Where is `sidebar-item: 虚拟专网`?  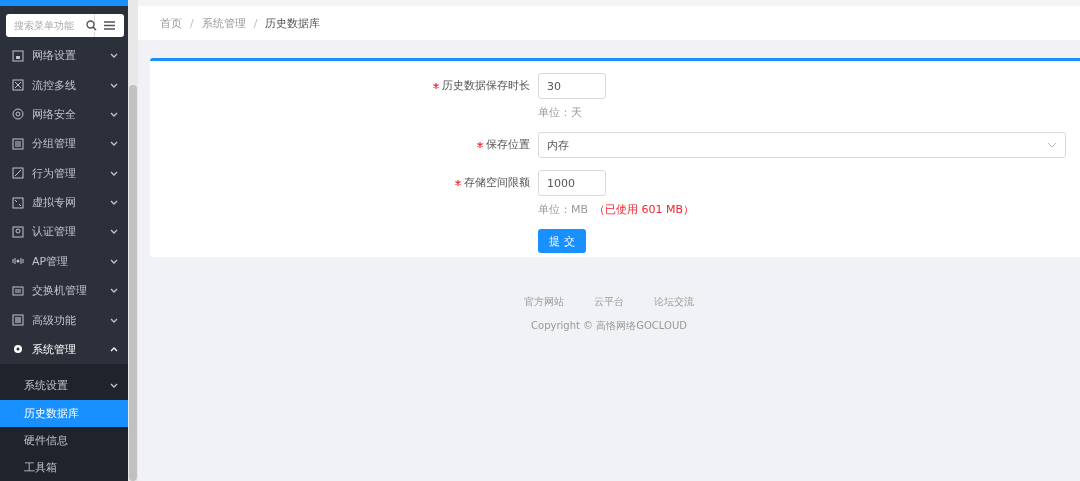
sidebar-item: 虚拟专网 is located at coordinates (64, 202).